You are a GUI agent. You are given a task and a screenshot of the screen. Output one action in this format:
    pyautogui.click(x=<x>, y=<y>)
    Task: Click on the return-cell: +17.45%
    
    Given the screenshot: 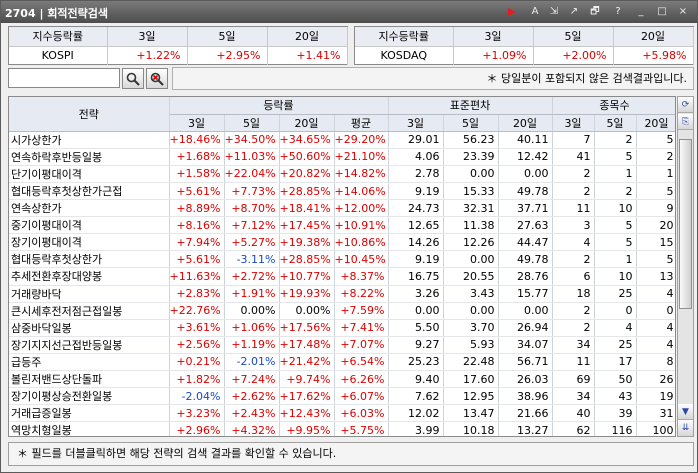 What is the action you would take?
    pyautogui.click(x=307, y=225)
    